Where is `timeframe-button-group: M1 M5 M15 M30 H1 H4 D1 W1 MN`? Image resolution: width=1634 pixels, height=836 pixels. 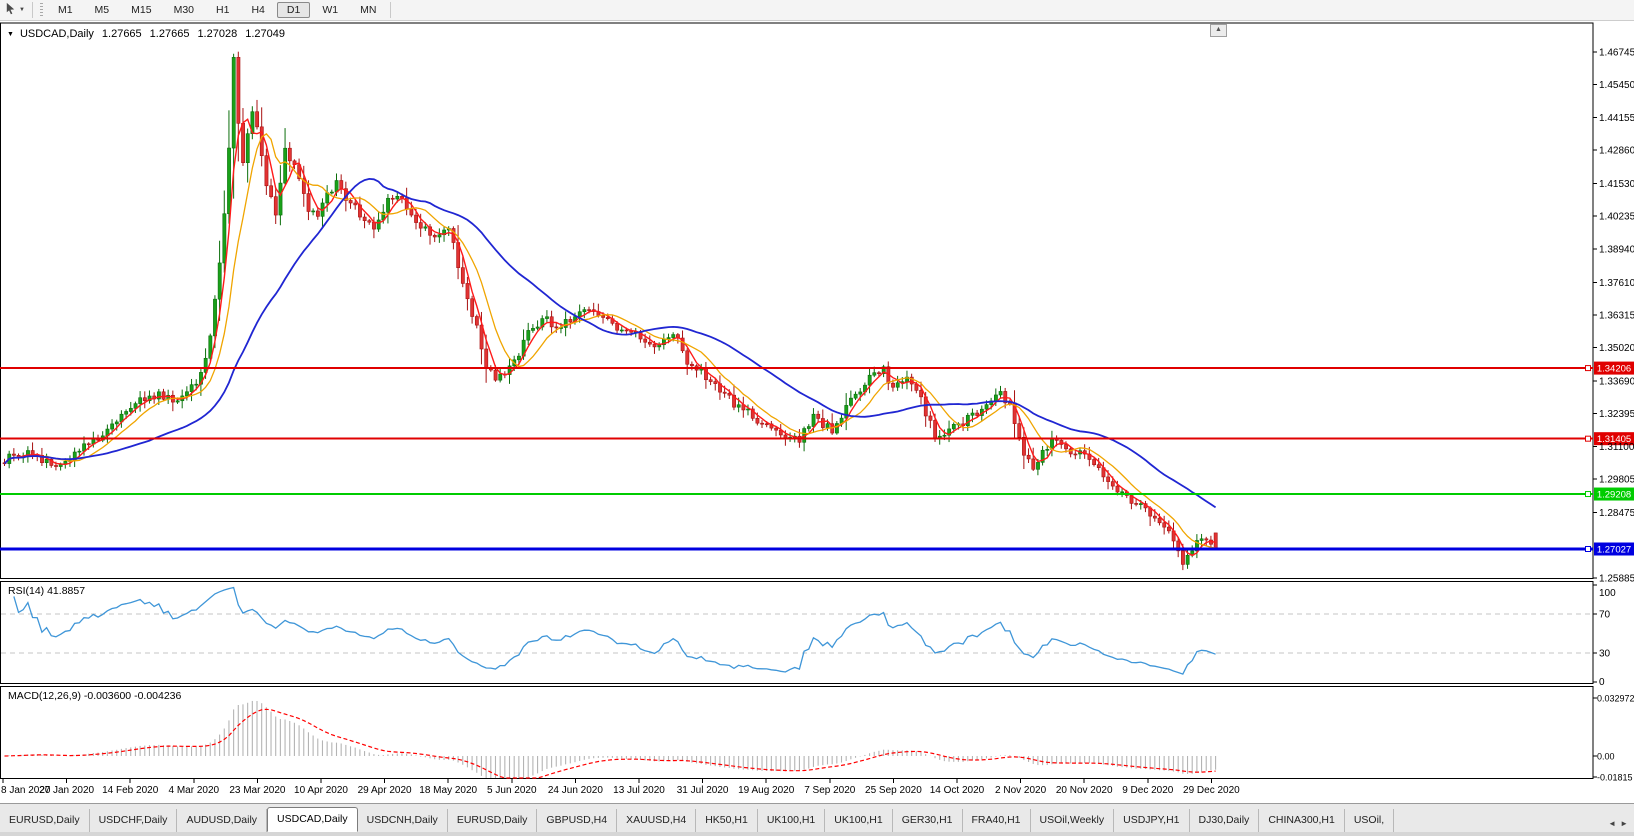 timeframe-button-group: M1 M5 M15 M30 H1 H4 D1 W1 MN is located at coordinates (217, 10).